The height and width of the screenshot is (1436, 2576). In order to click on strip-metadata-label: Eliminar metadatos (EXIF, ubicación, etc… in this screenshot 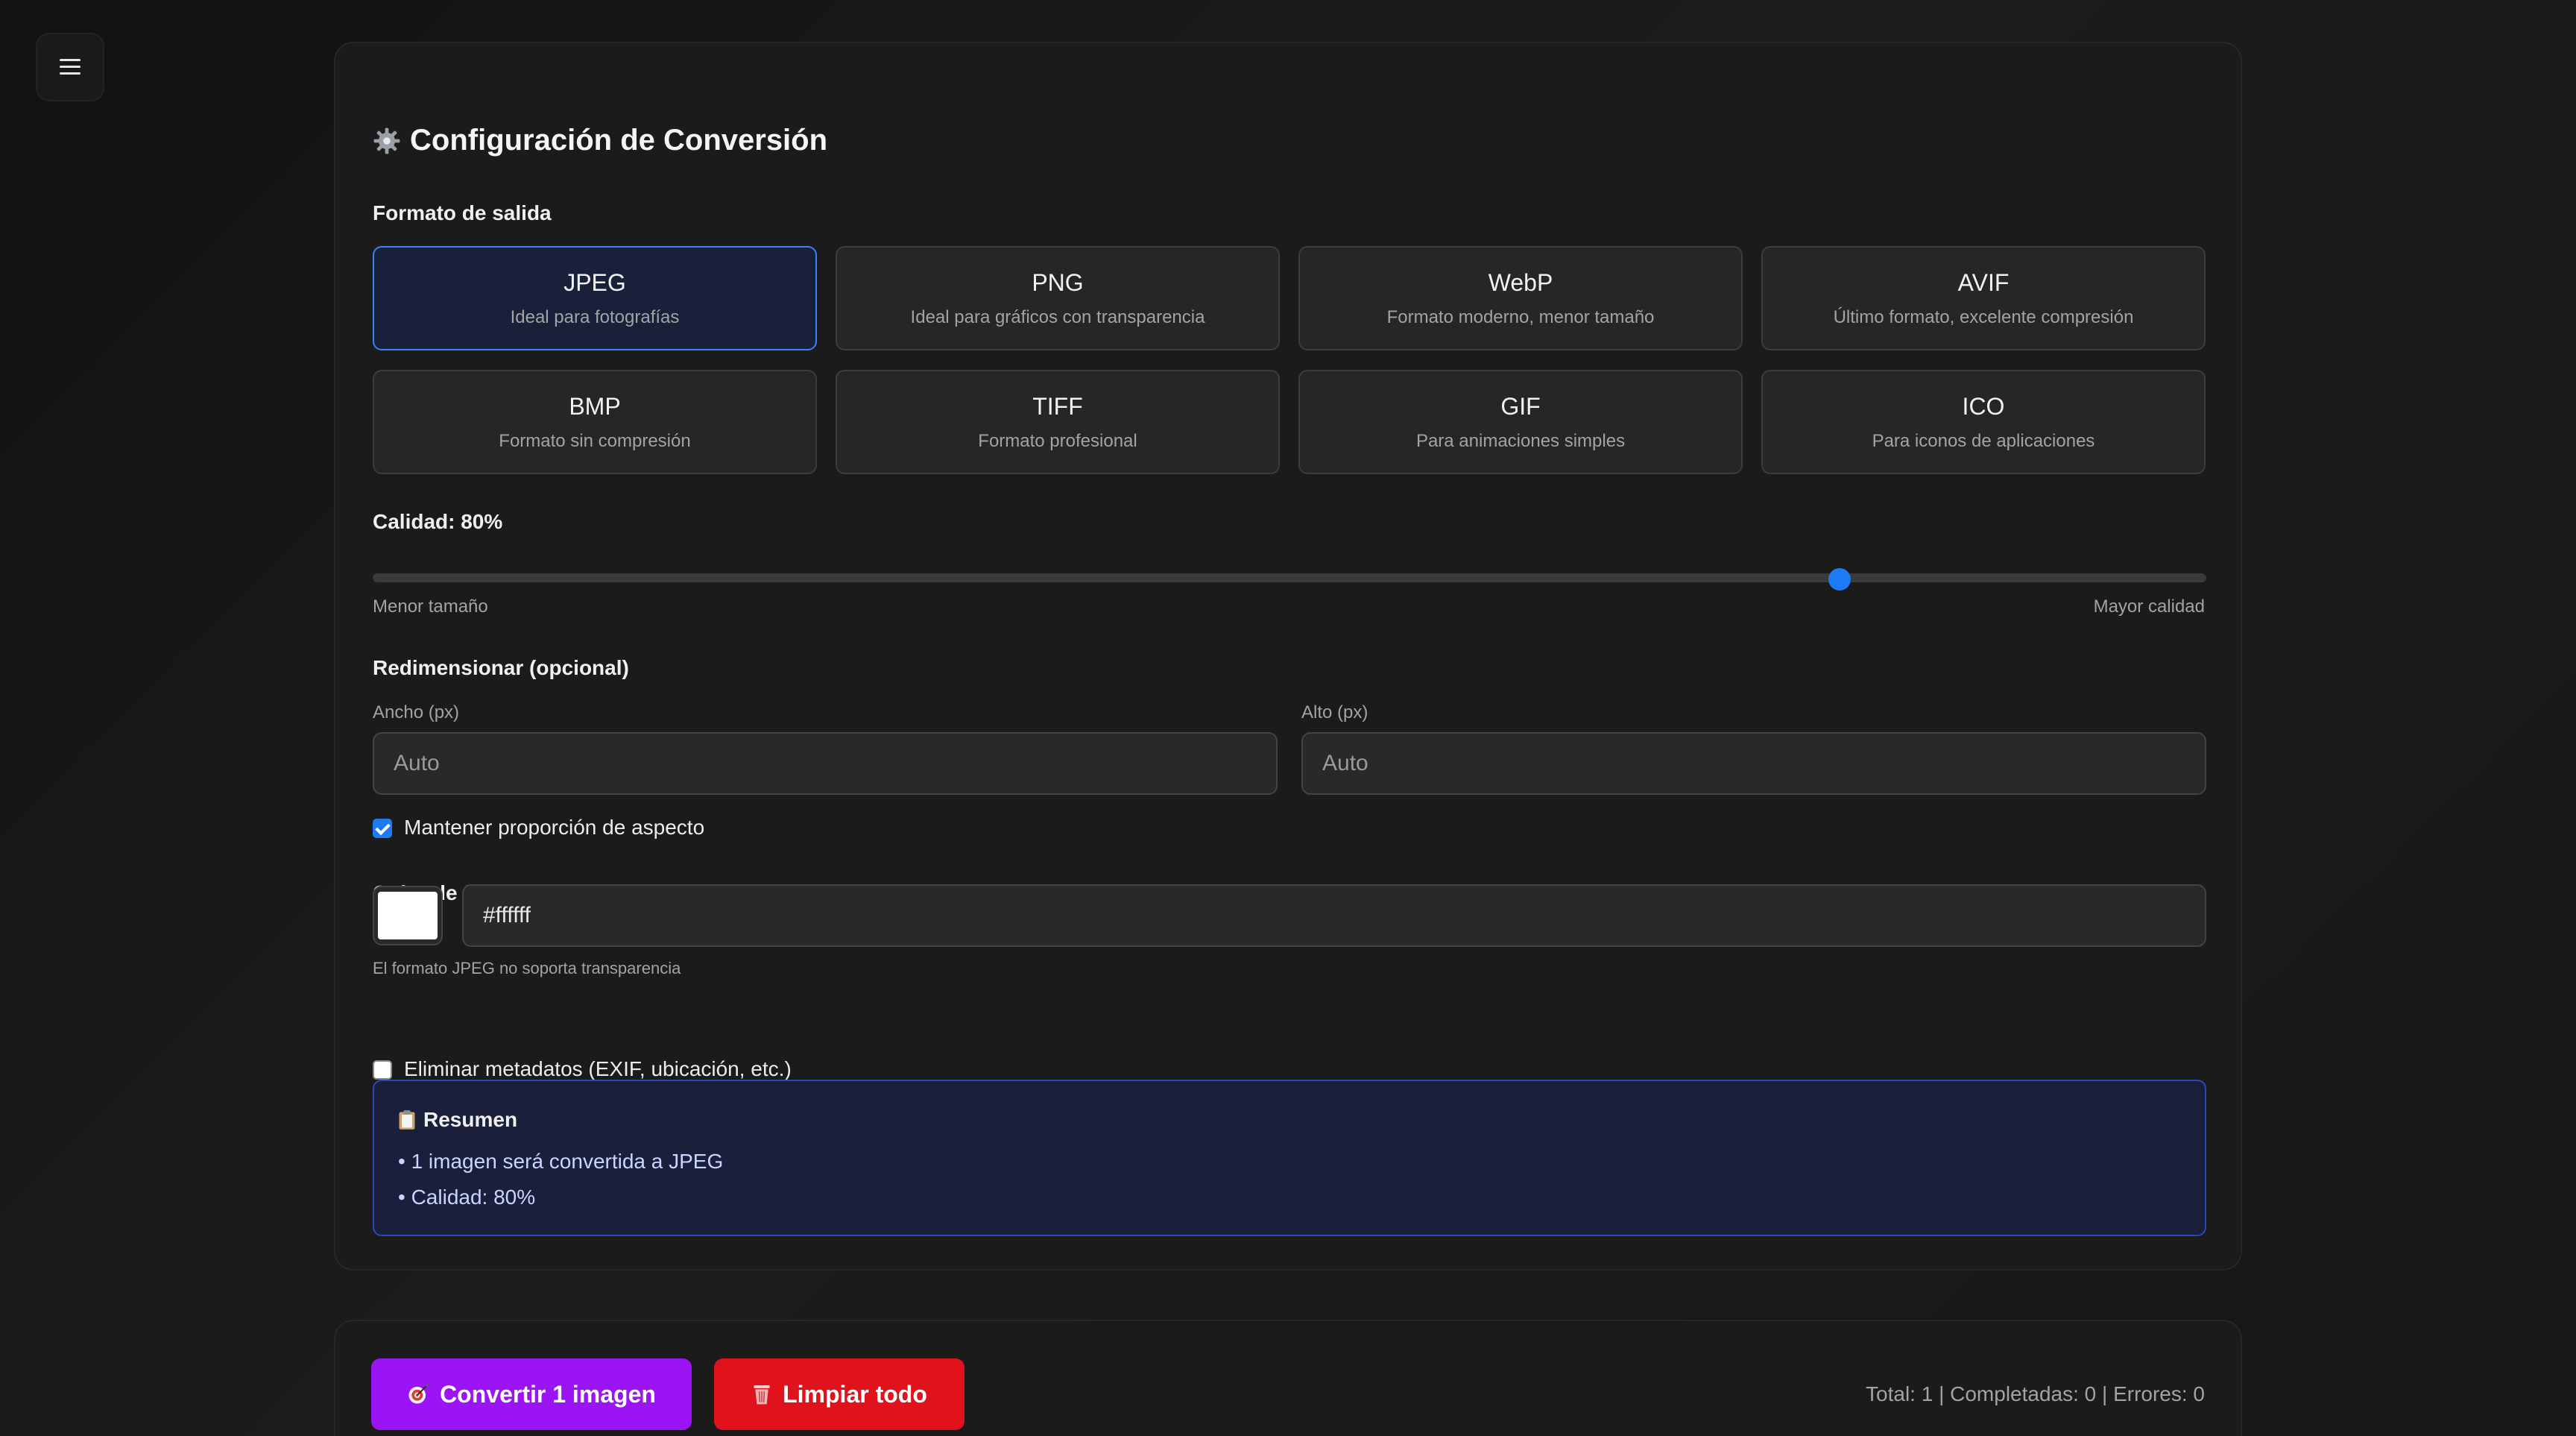, I will do `click(598, 1069)`.